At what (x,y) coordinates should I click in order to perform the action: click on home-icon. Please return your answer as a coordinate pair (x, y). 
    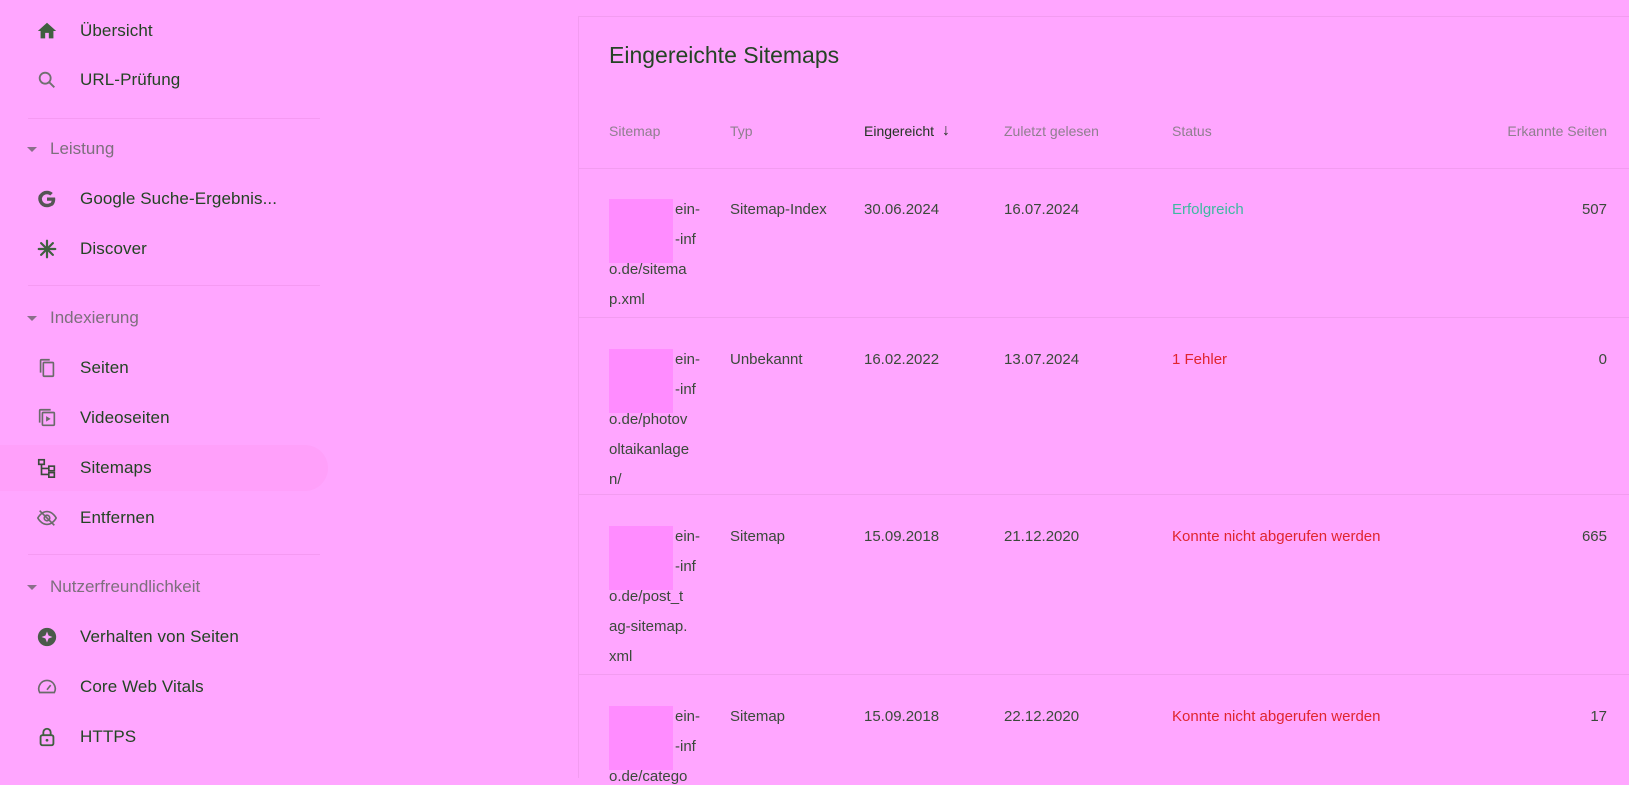
    Looking at the image, I should click on (47, 31).